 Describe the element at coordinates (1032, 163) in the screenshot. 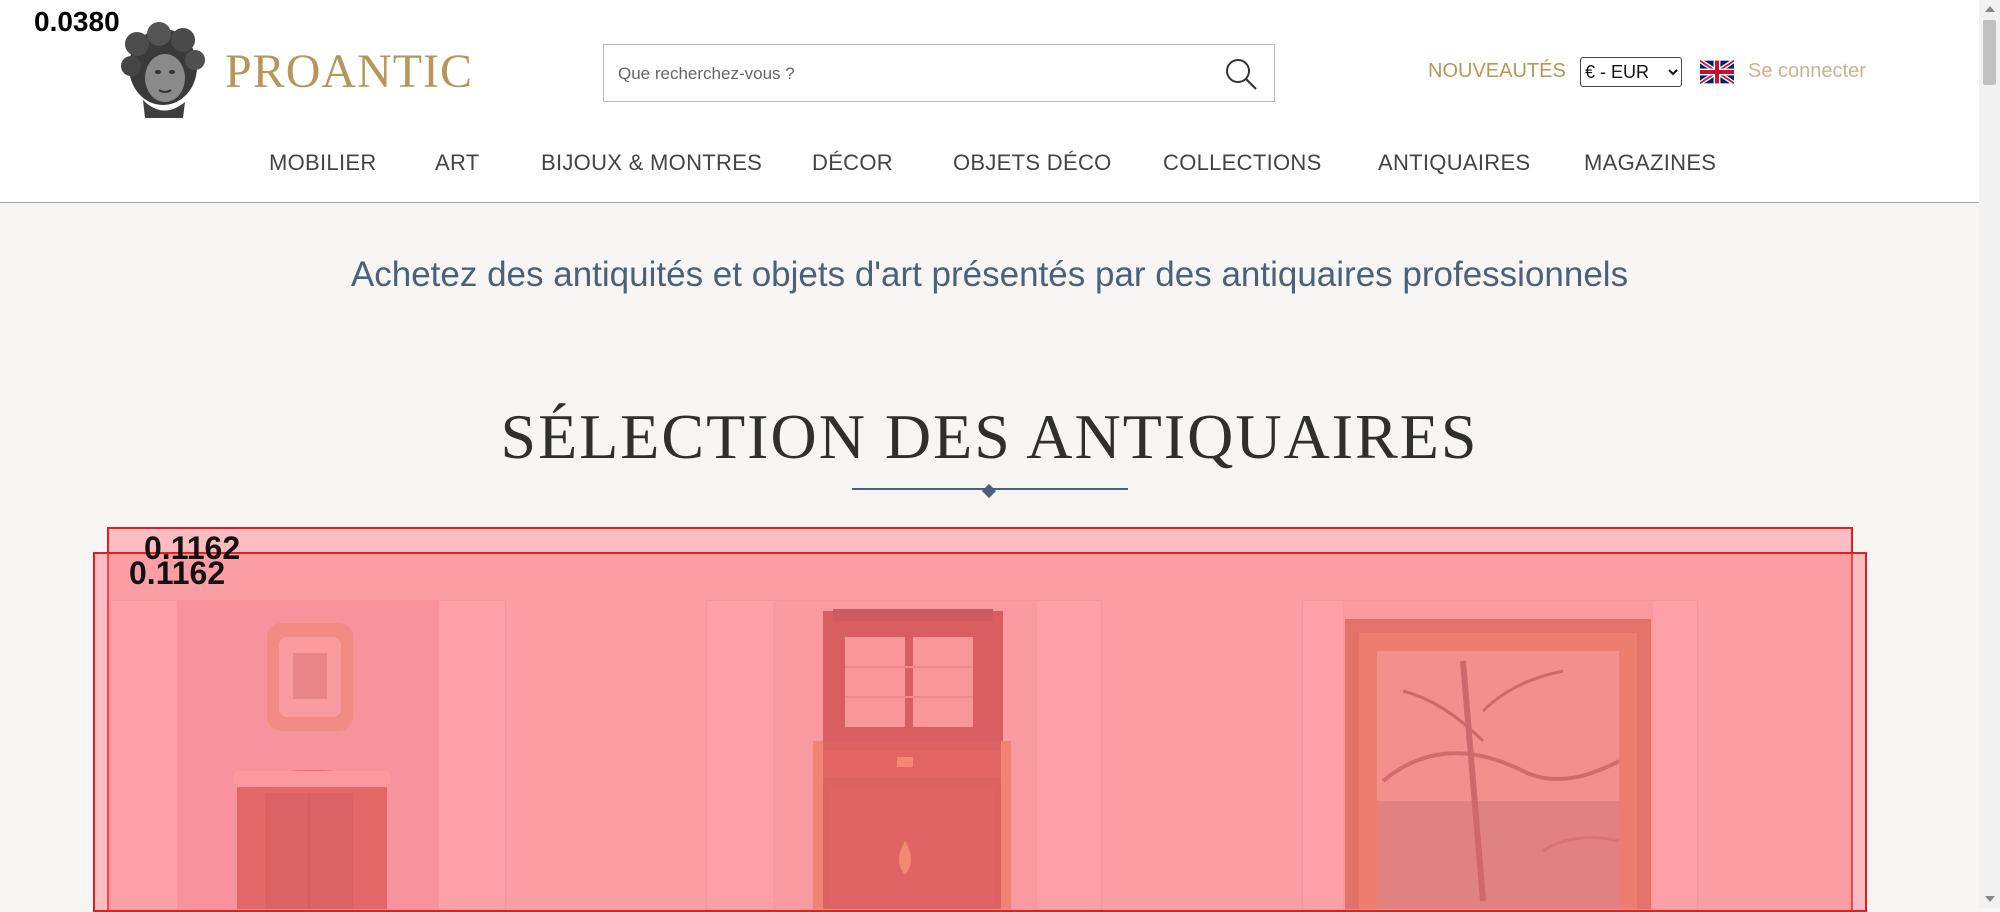

I see `nav-item-objets-deco: OBJETS DÉCO` at that location.